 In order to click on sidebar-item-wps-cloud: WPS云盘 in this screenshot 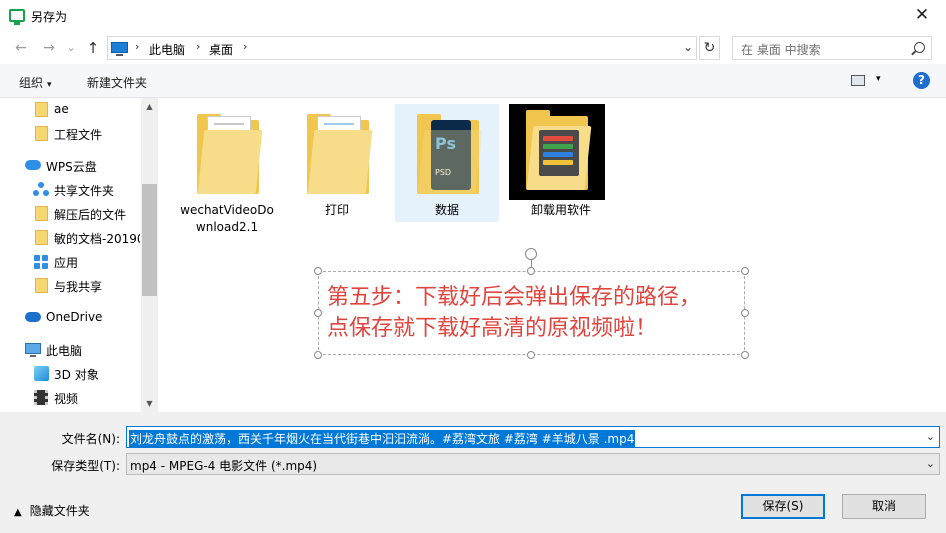, I will do `click(70, 166)`.